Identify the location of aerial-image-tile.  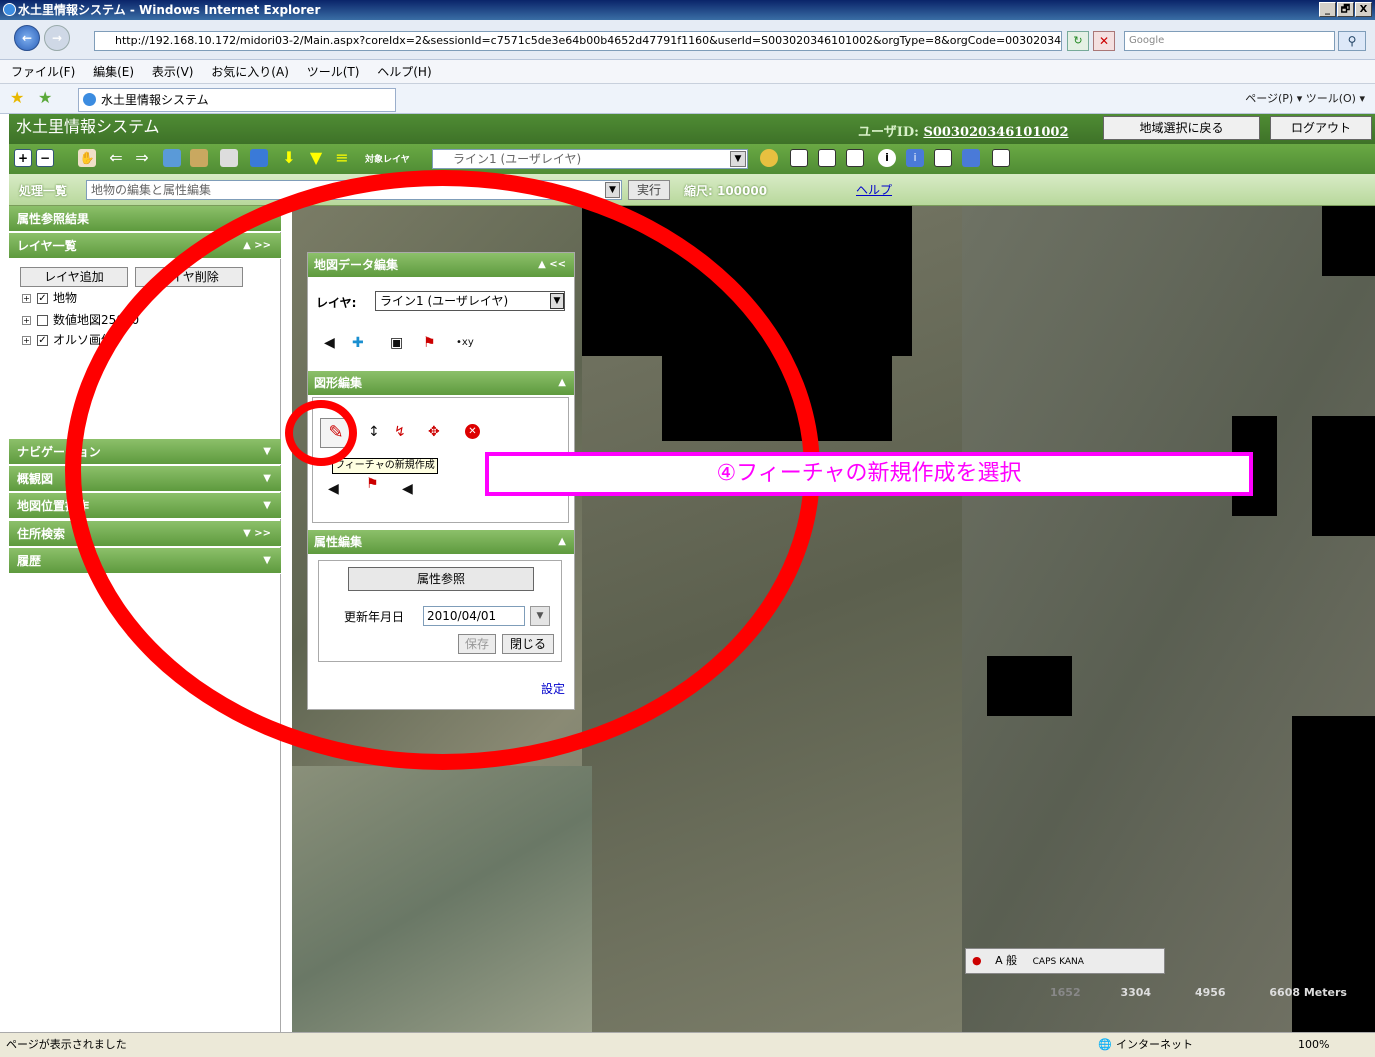
(442, 899).